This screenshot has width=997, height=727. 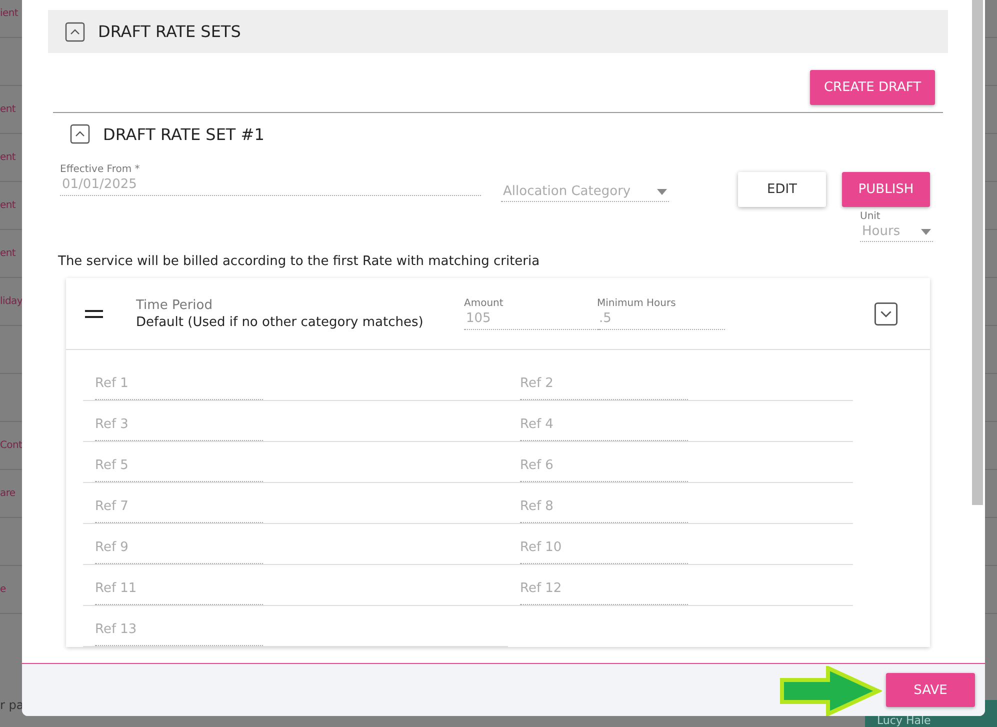 I want to click on unit-dropdown: Hours, so click(x=896, y=232).